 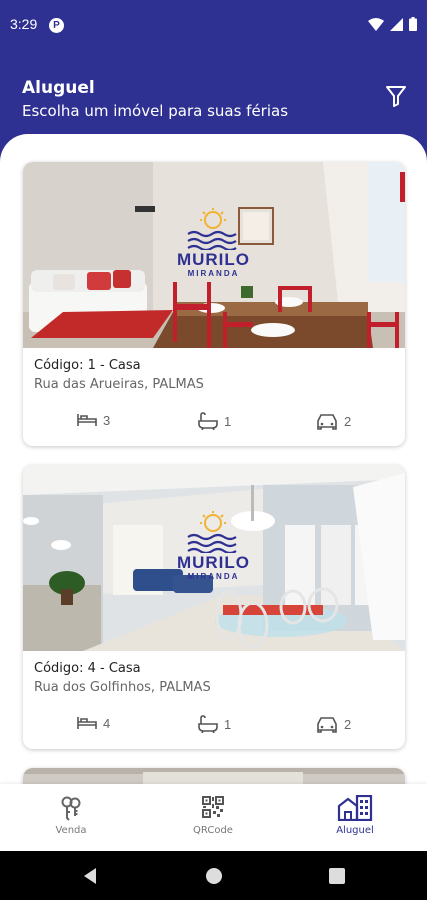 I want to click on status-icons, so click(x=392, y=24).